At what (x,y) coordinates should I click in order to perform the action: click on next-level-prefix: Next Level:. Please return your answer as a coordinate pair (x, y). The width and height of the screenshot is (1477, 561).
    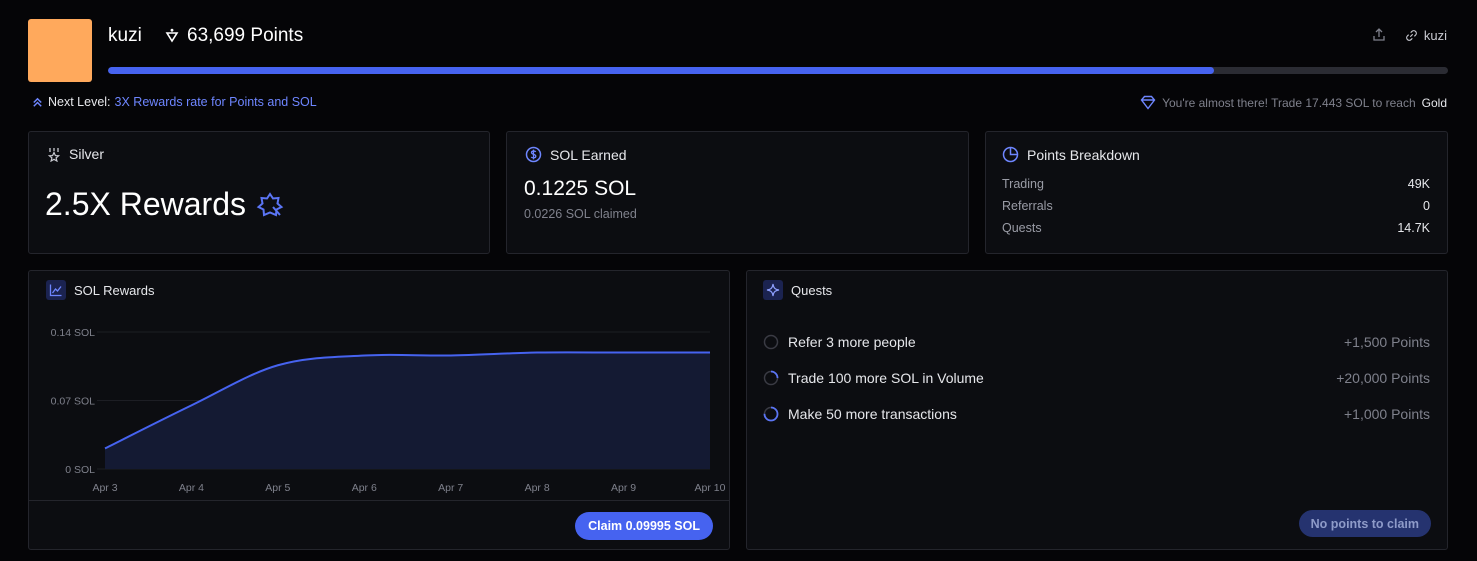
    Looking at the image, I should click on (79, 102).